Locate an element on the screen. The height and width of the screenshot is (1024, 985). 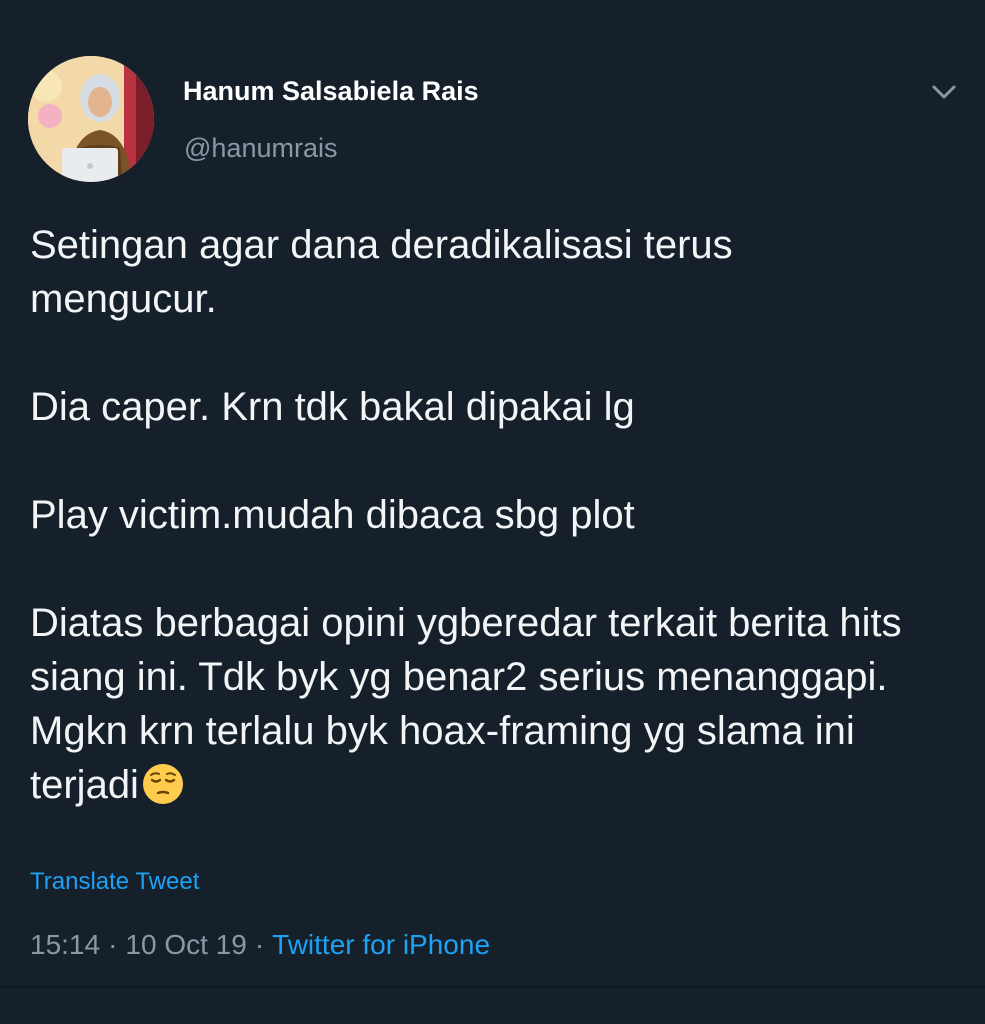
divider is located at coordinates (492, 987).